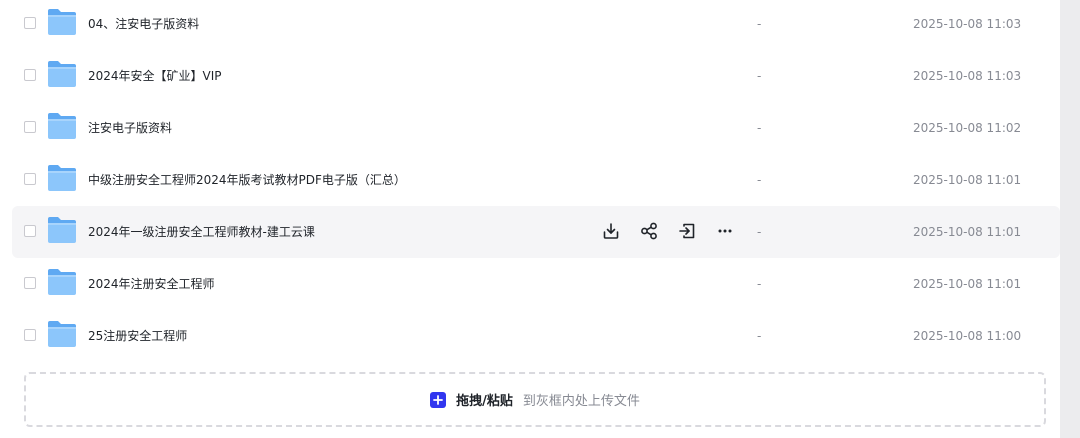 This screenshot has width=1080, height=438. What do you see at coordinates (687, 231) in the screenshot?
I see `move-icon` at bounding box center [687, 231].